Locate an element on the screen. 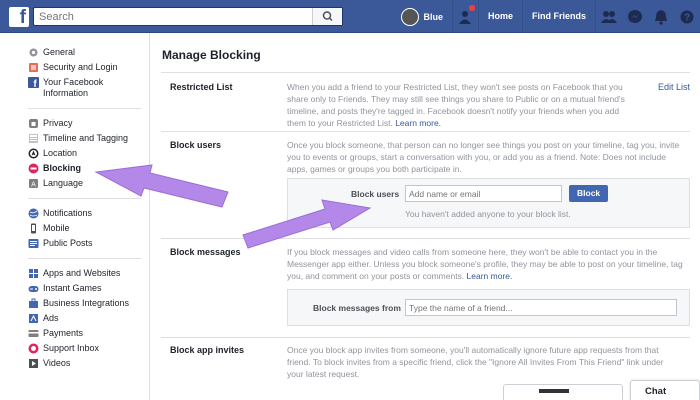 The image size is (700, 400). sidebar-item-label: Blocking is located at coordinates (62, 168).